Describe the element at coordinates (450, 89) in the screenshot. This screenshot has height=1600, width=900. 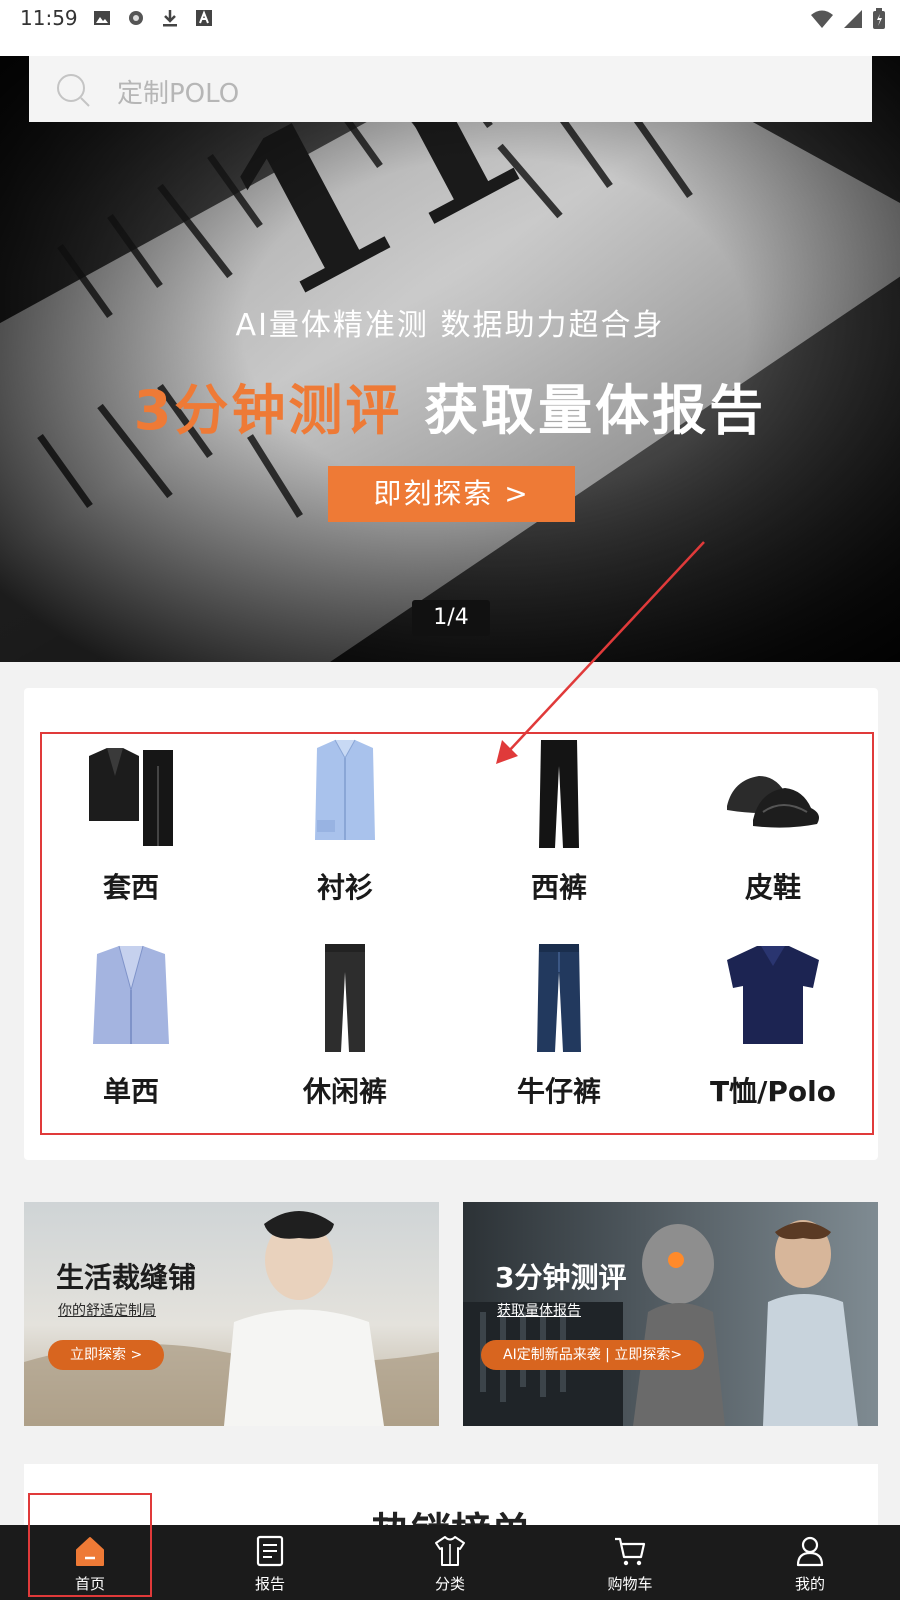
I see `search-bar: 定制POLO` at that location.